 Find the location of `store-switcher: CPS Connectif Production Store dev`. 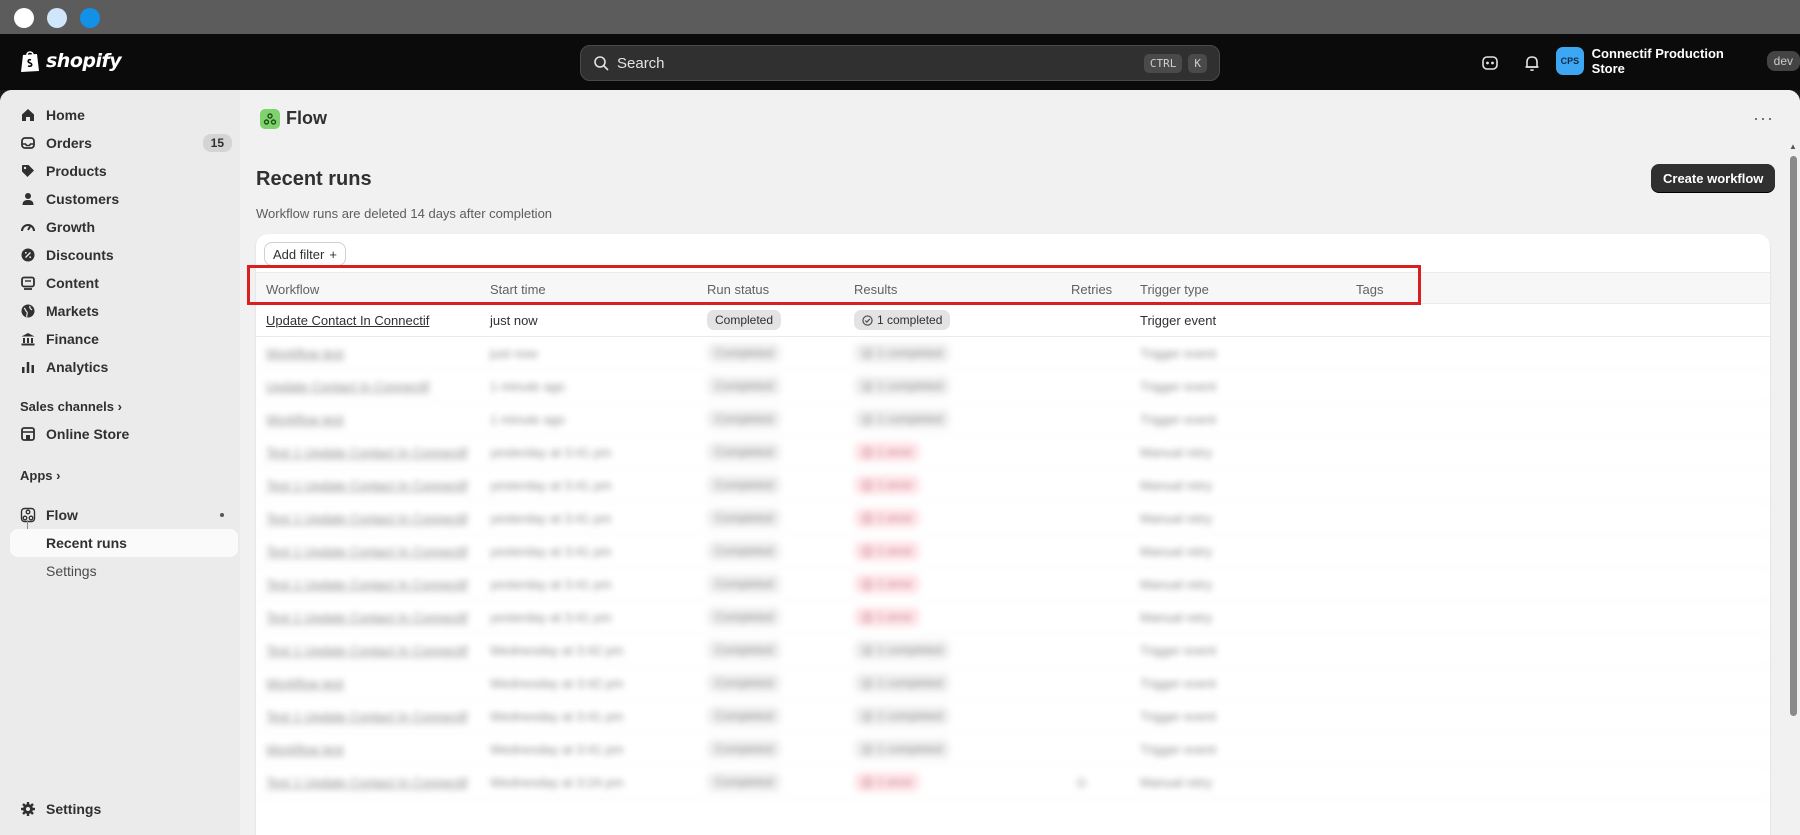

store-switcher: CPS Connectif Production Store dev is located at coordinates (1678, 61).